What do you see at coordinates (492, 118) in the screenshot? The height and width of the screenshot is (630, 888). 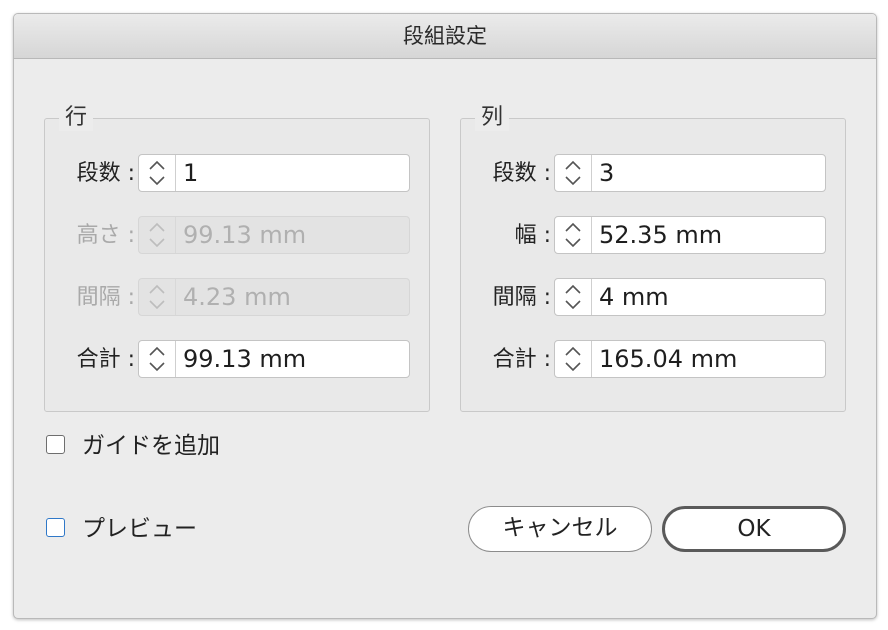 I see `columns-group-legend: 列` at bounding box center [492, 118].